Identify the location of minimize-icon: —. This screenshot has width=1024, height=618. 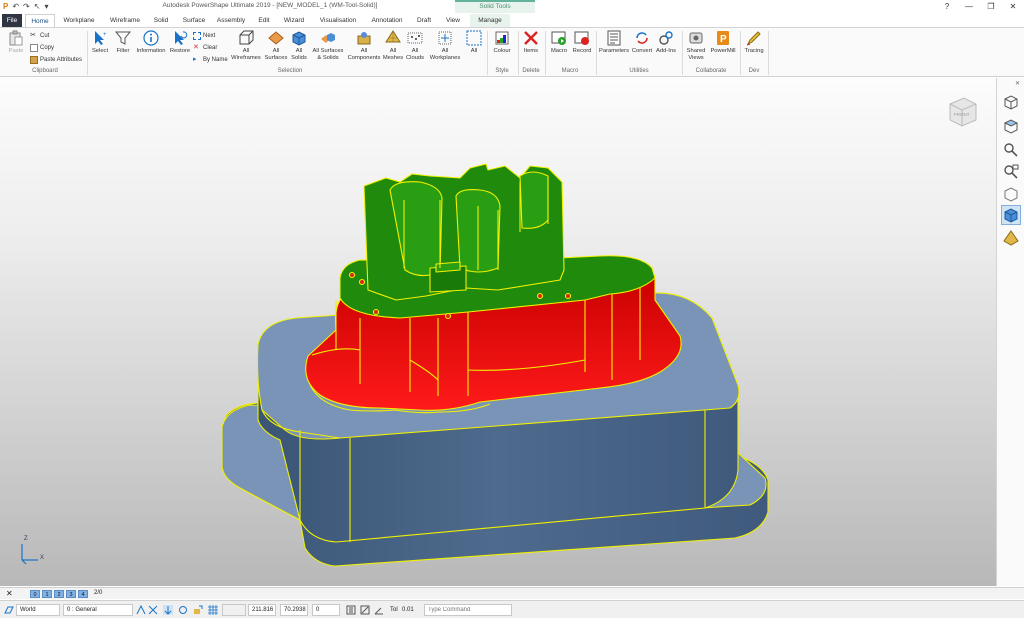
(969, 6).